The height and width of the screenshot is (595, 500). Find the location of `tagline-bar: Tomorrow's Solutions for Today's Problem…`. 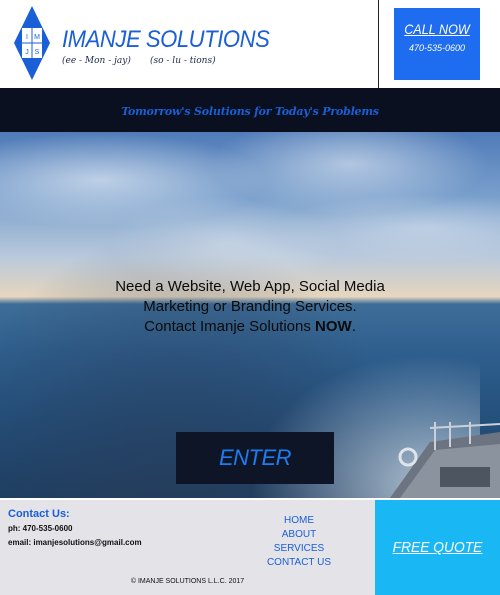

tagline-bar: Tomorrow's Solutions for Today's Problem… is located at coordinates (250, 110).